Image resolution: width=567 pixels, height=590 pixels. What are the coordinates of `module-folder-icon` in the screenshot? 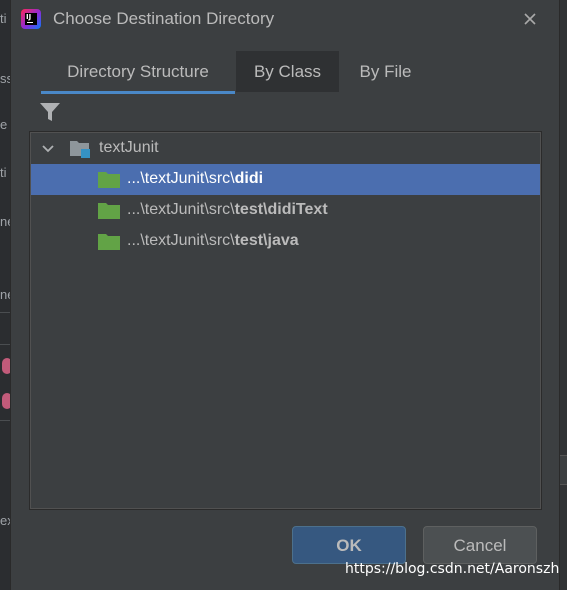 It's located at (80, 149).